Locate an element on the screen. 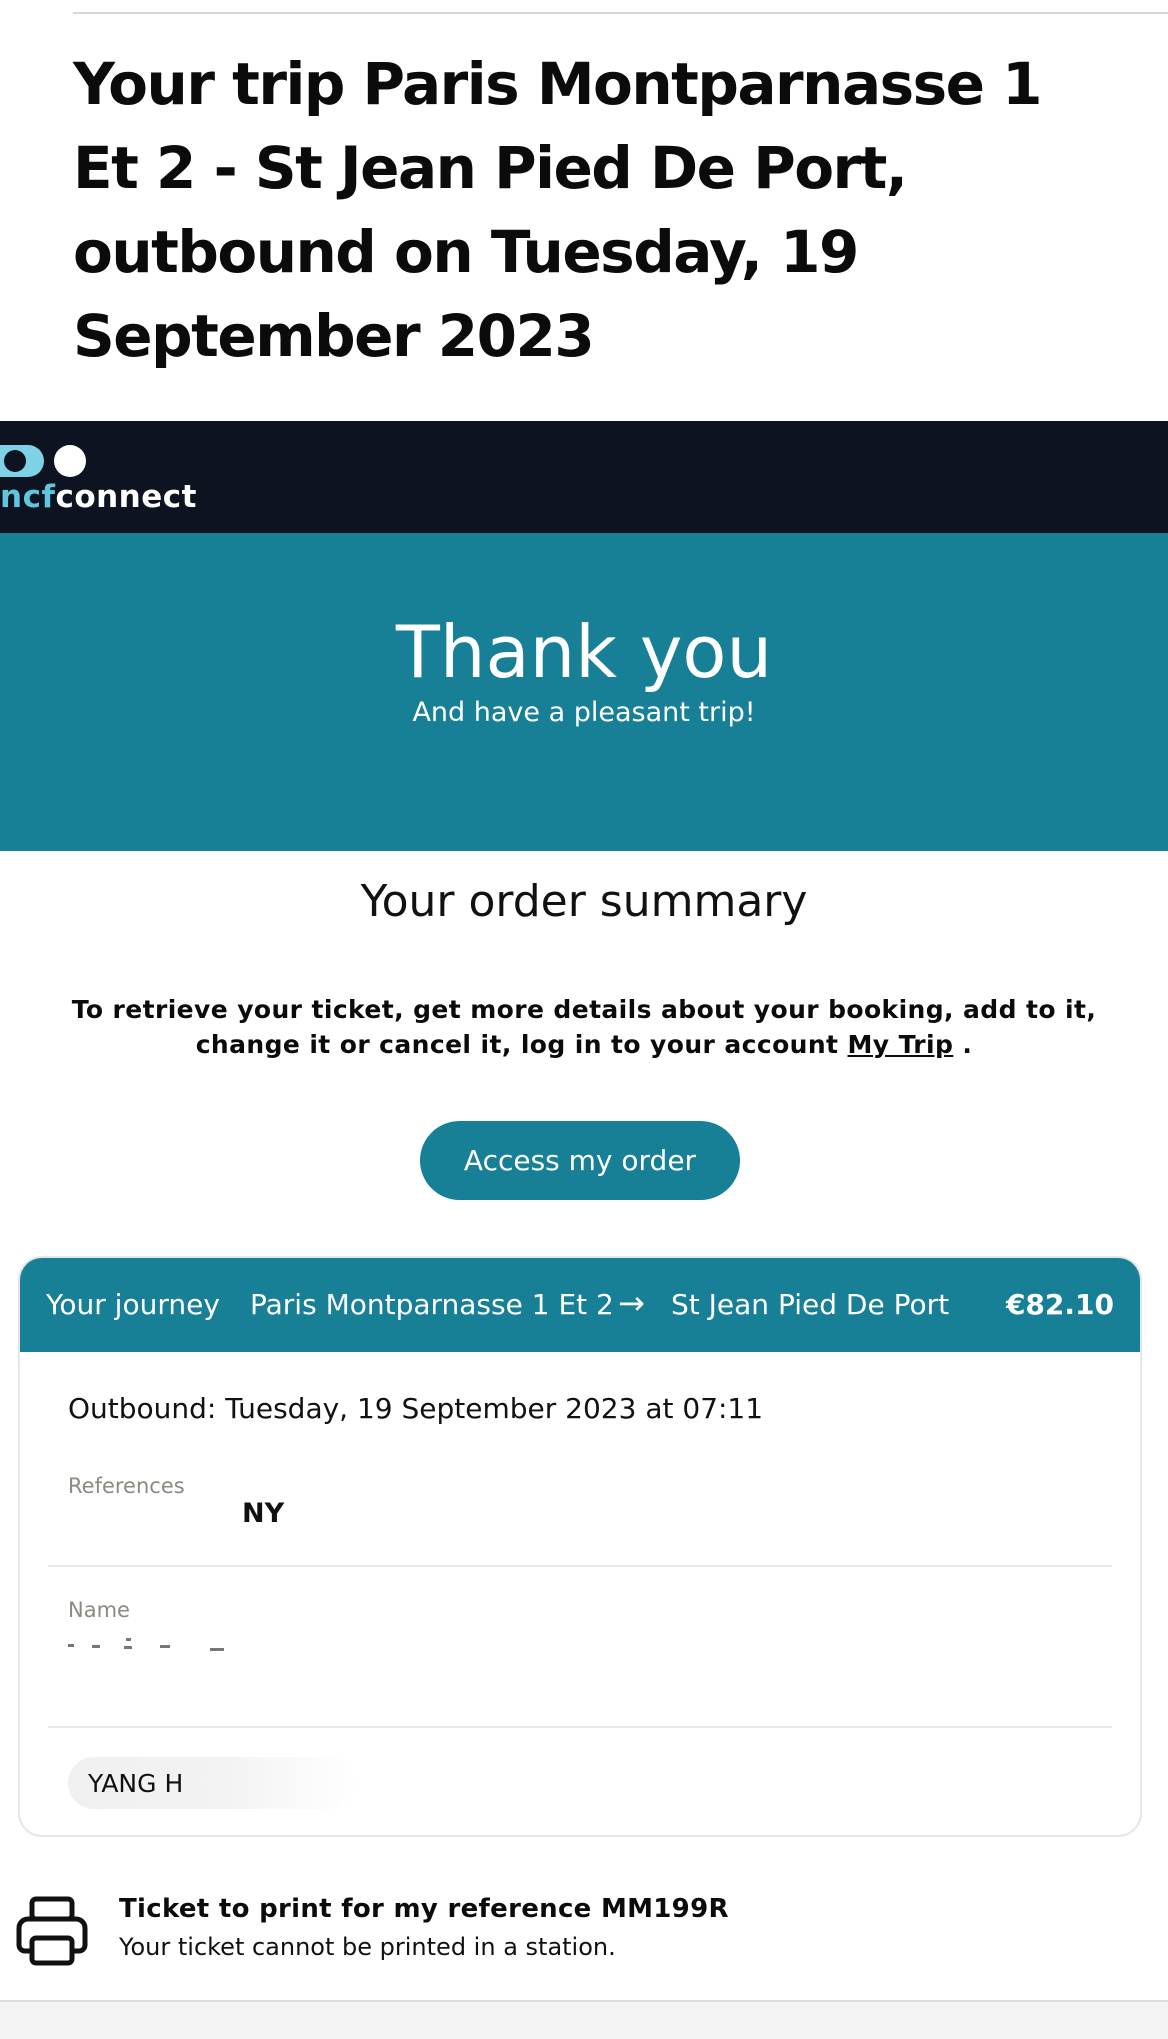  top-divider is located at coordinates (620, 13).